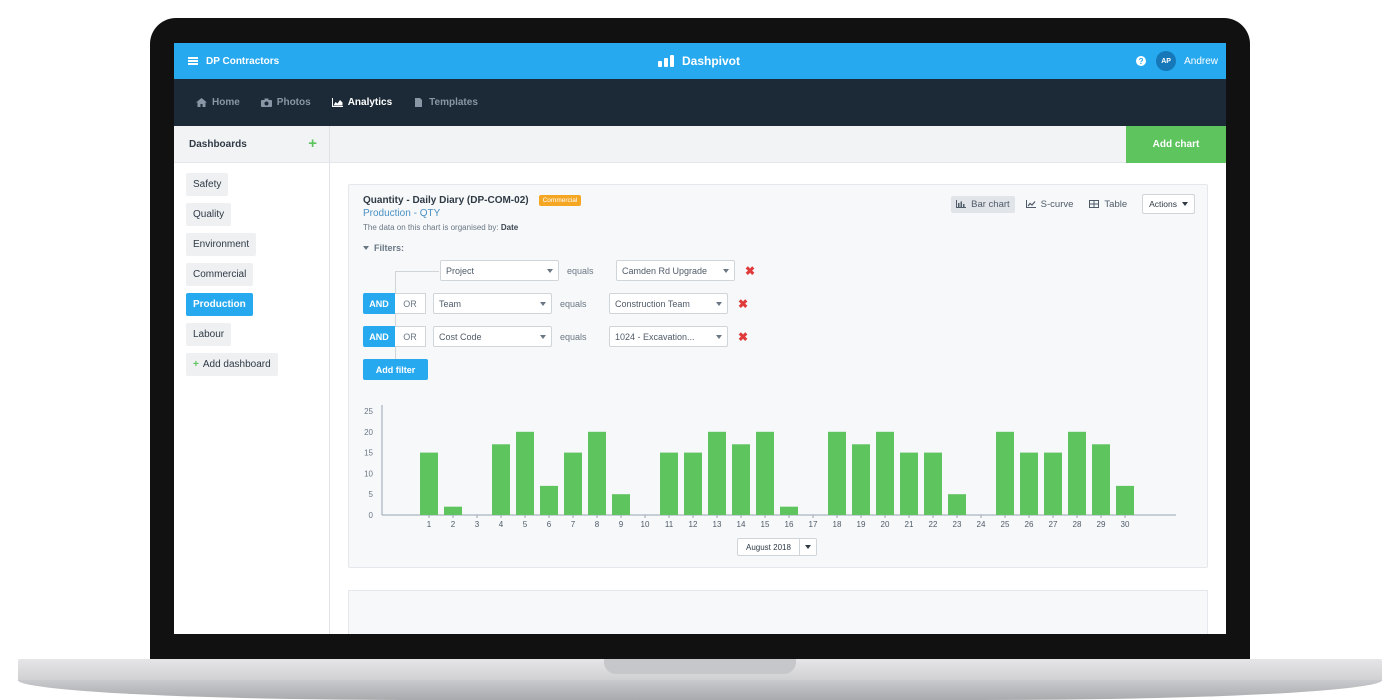  What do you see at coordinates (312, 143) in the screenshot?
I see `add-dashboard-plus-icon: +` at bounding box center [312, 143].